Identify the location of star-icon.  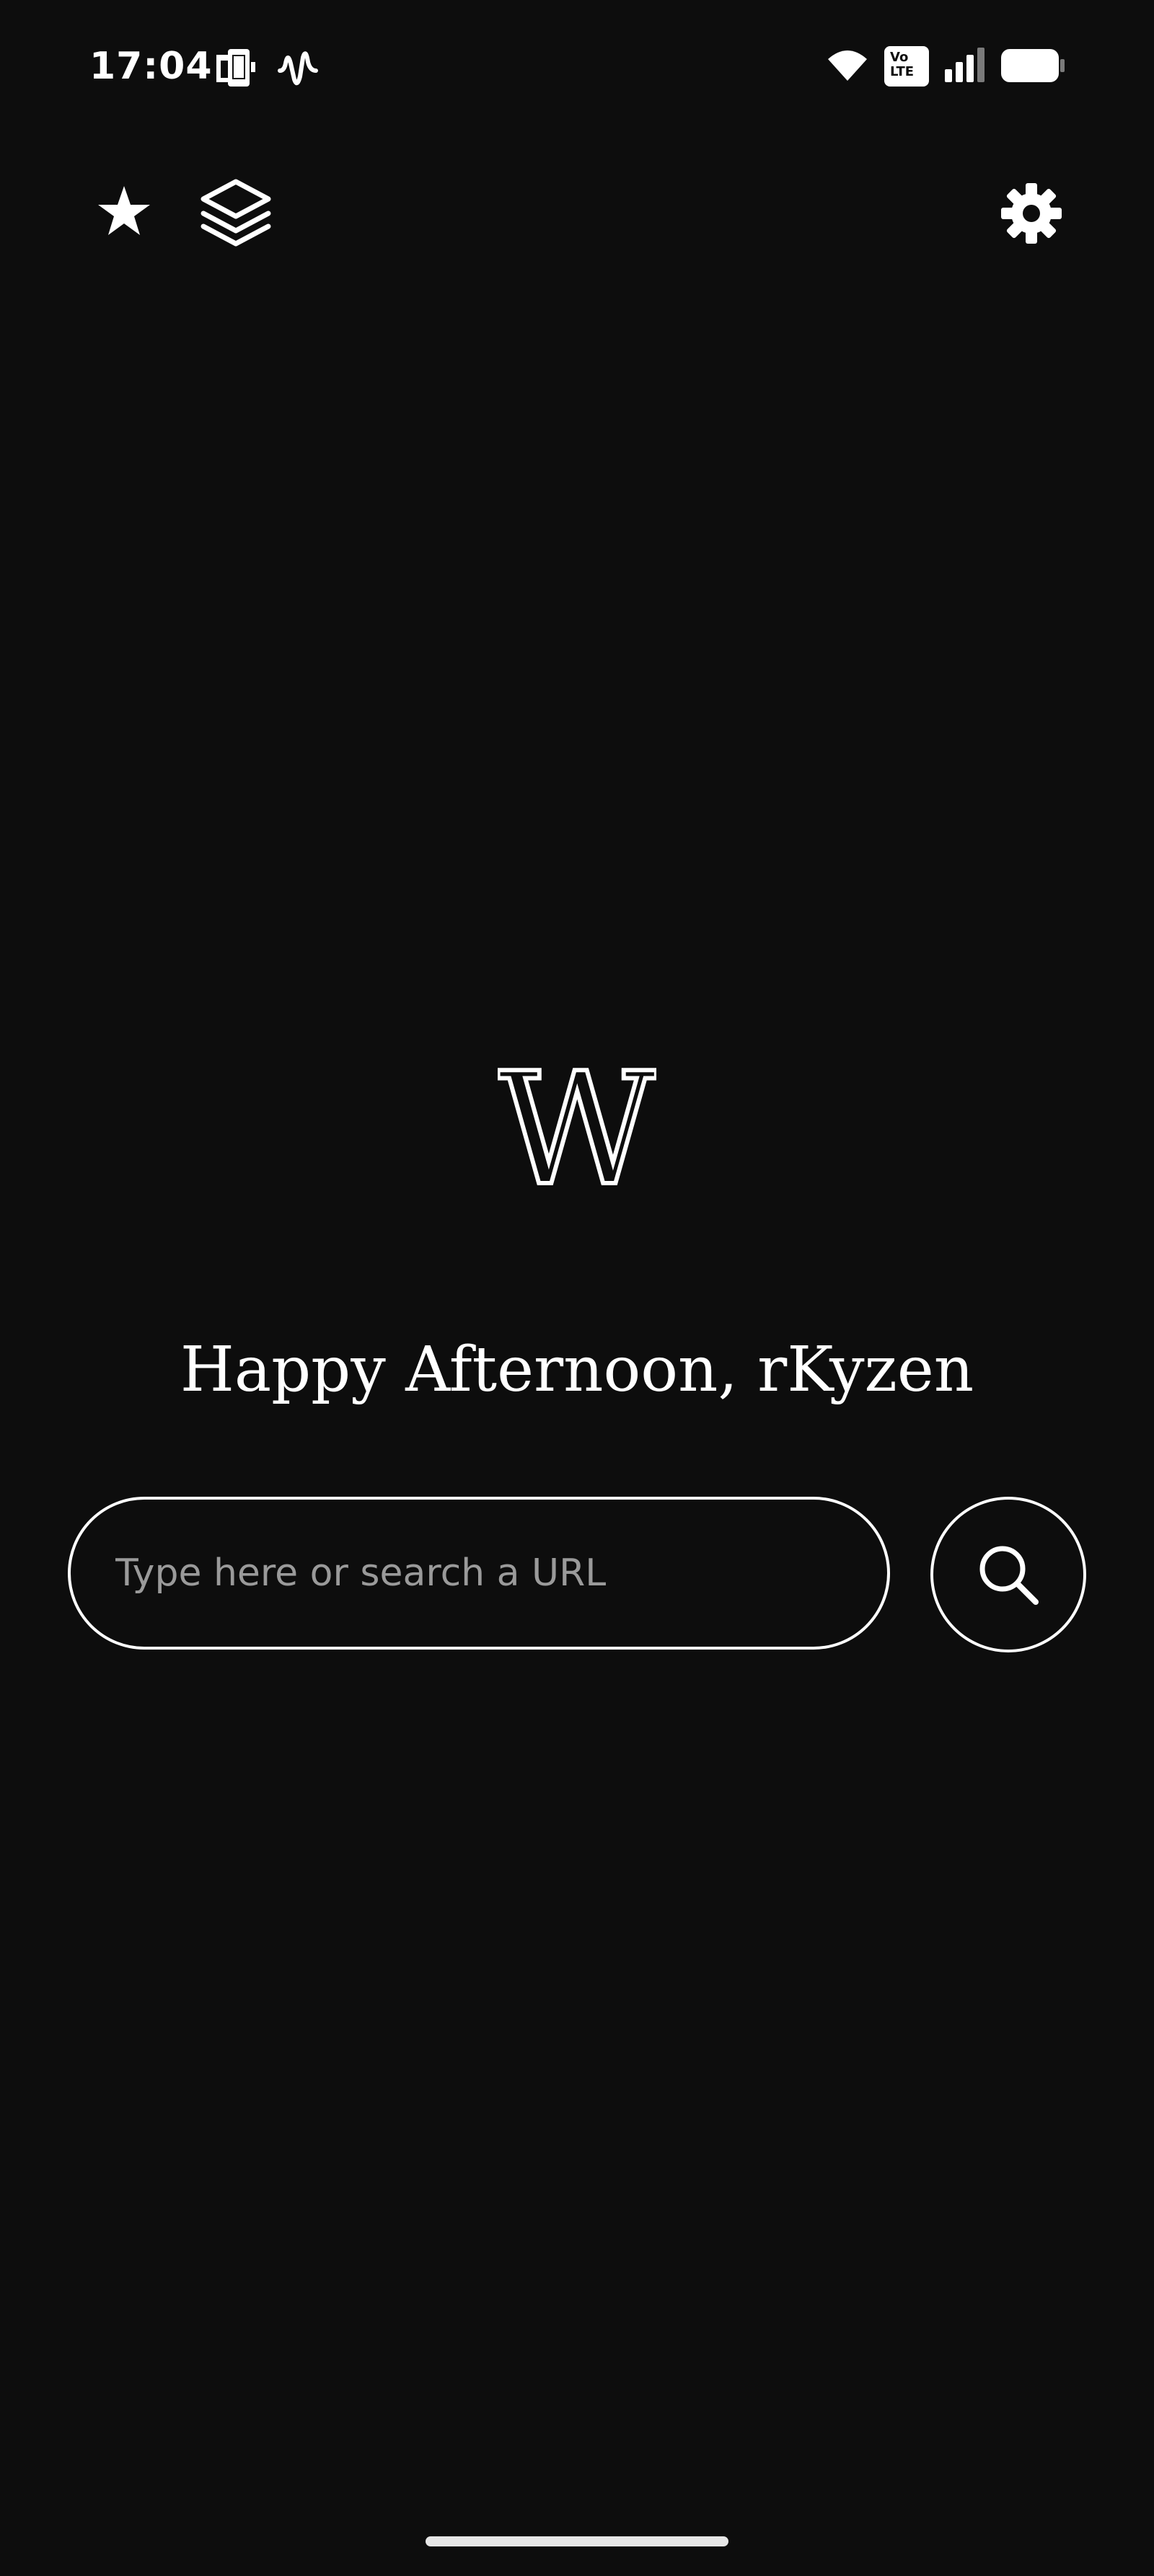
(124, 210).